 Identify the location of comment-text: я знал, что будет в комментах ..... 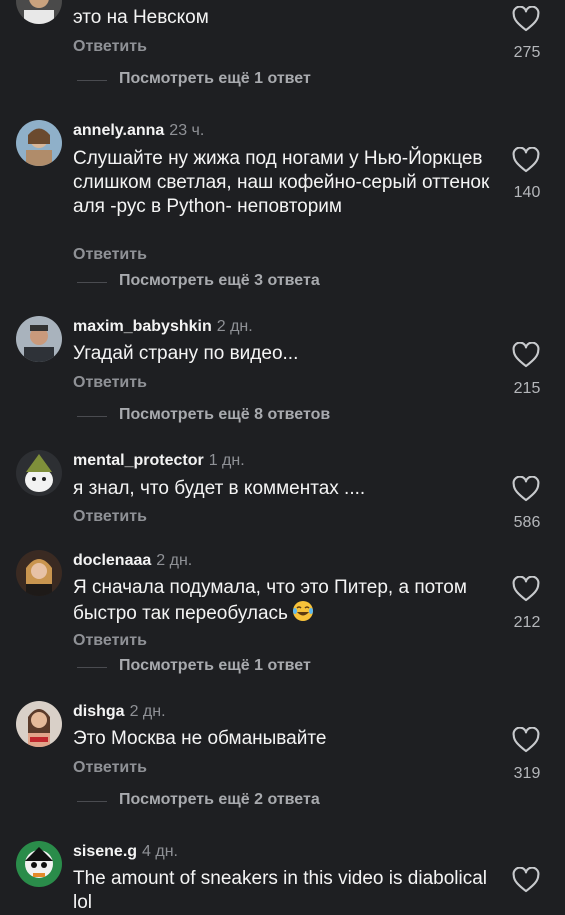
(219, 488).